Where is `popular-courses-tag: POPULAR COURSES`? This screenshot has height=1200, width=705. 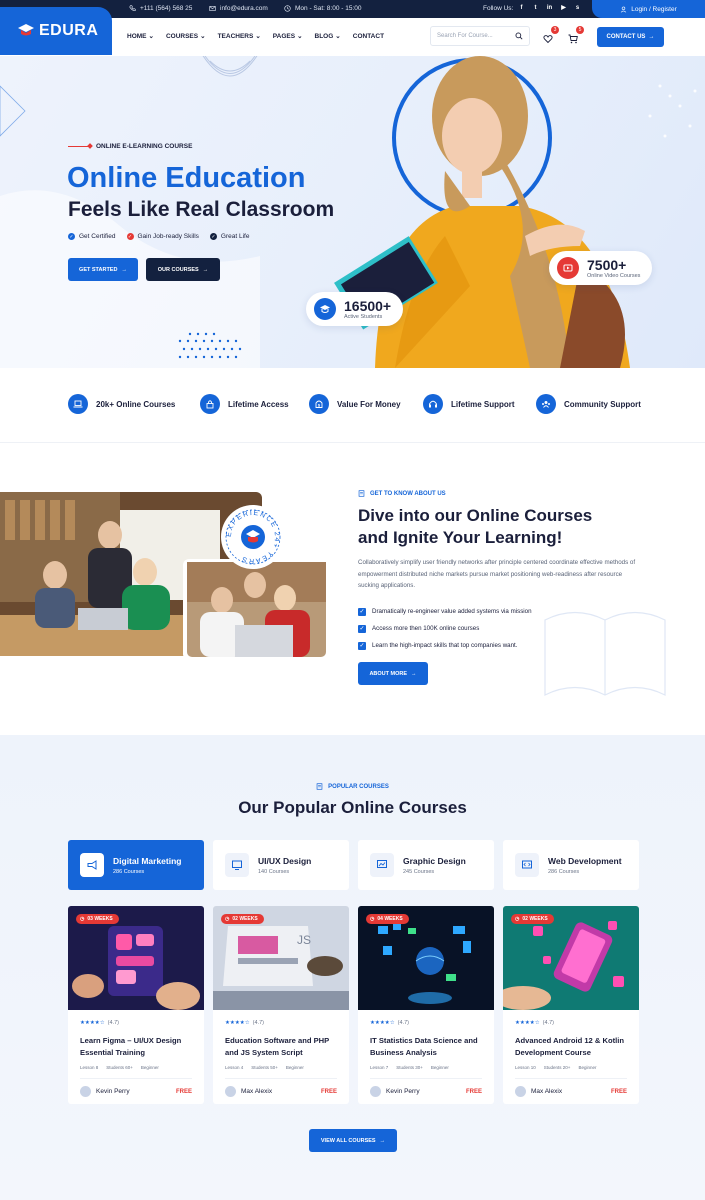
popular-courses-tag: POPULAR COURSES is located at coordinates (352, 786).